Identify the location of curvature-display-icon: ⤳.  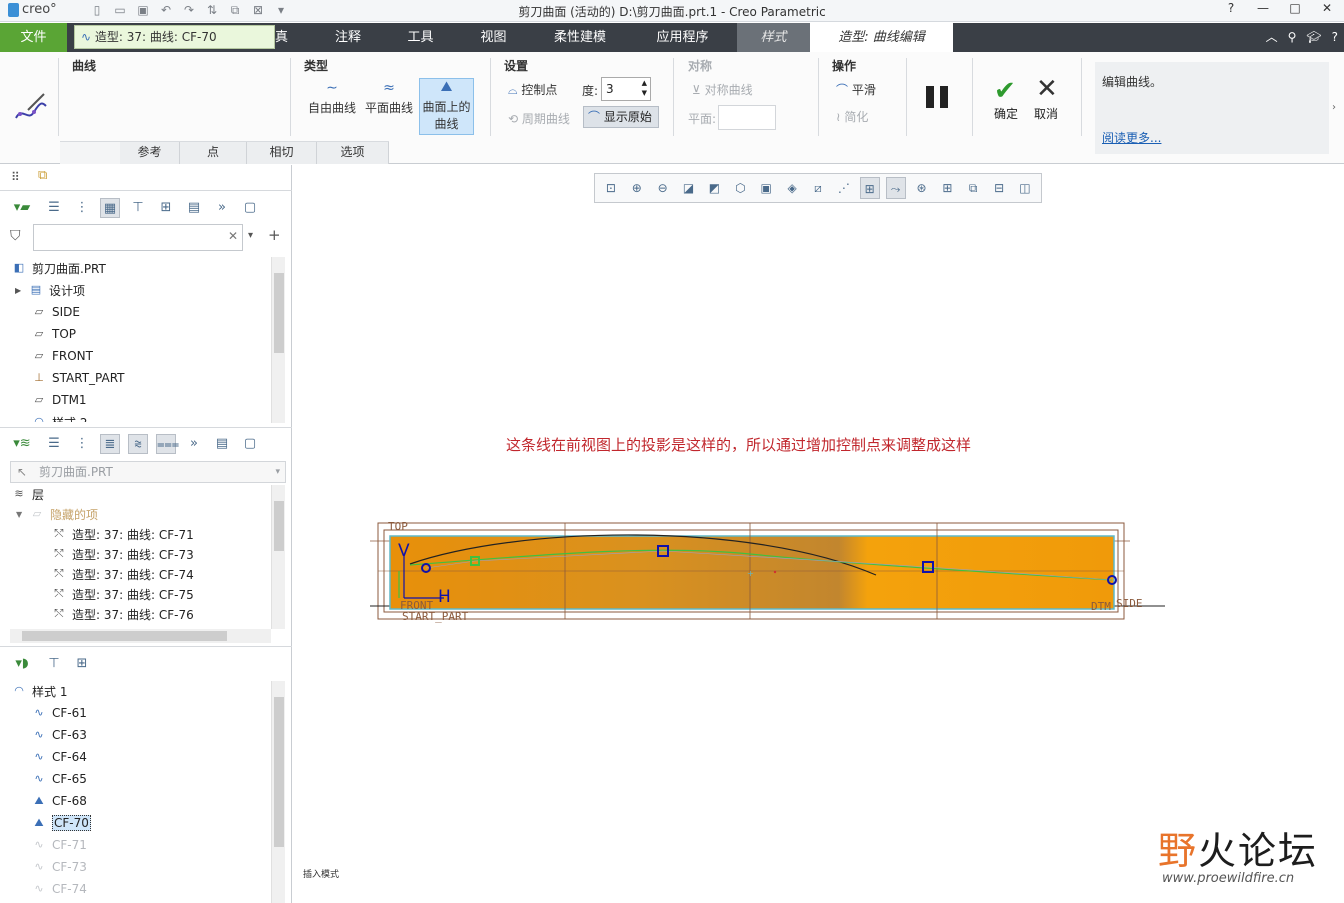
(895, 188).